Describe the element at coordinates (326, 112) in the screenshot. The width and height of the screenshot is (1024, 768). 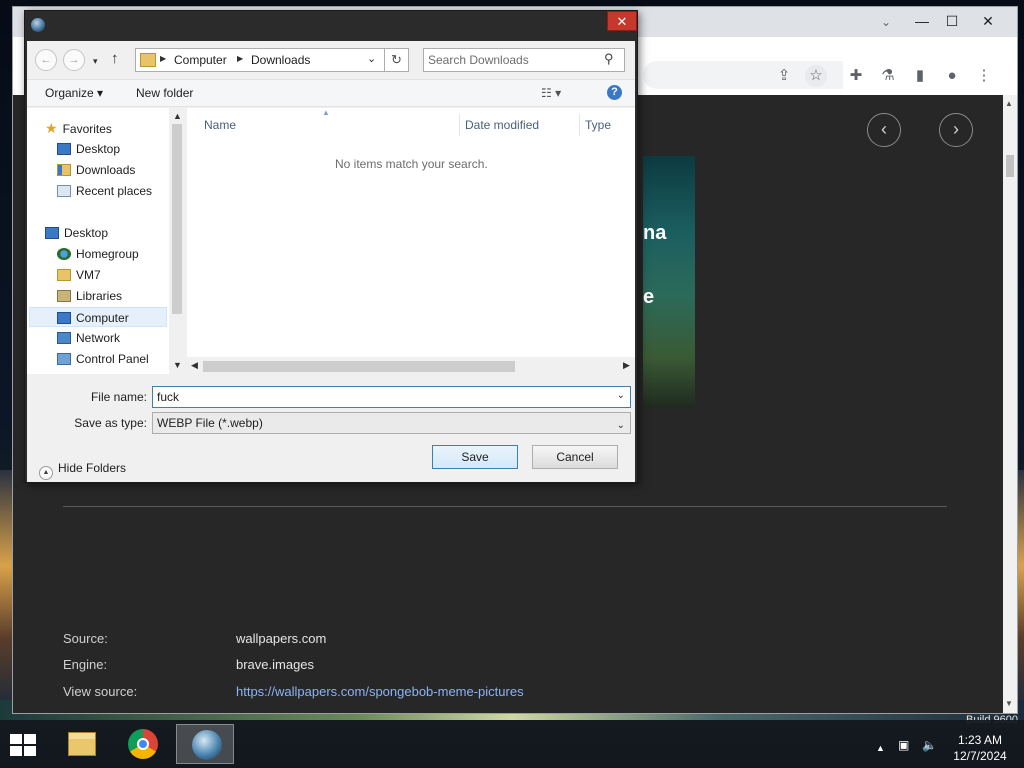
I see `sort-indicator-icon: ▲` at that location.